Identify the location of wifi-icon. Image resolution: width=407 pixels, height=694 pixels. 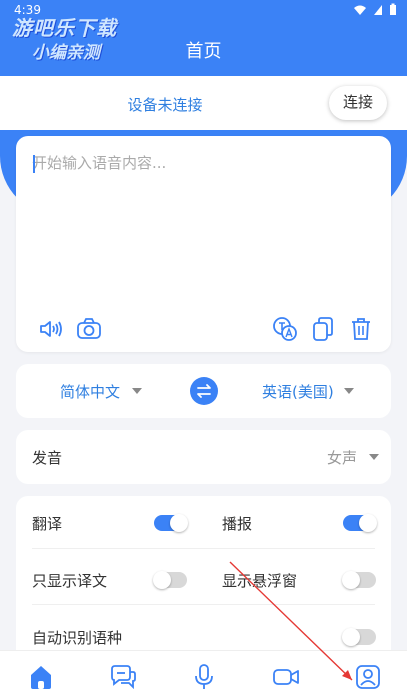
(360, 10).